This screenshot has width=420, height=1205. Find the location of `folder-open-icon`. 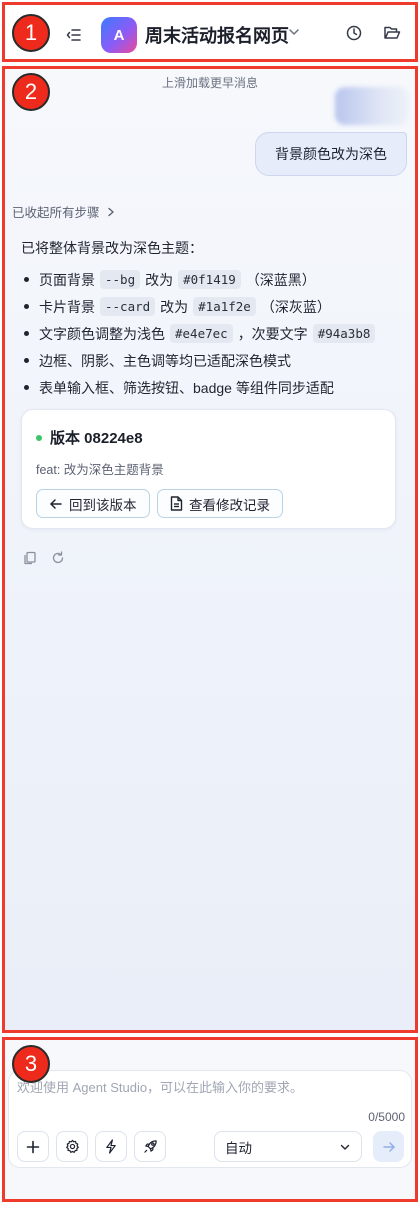

folder-open-icon is located at coordinates (392, 35).